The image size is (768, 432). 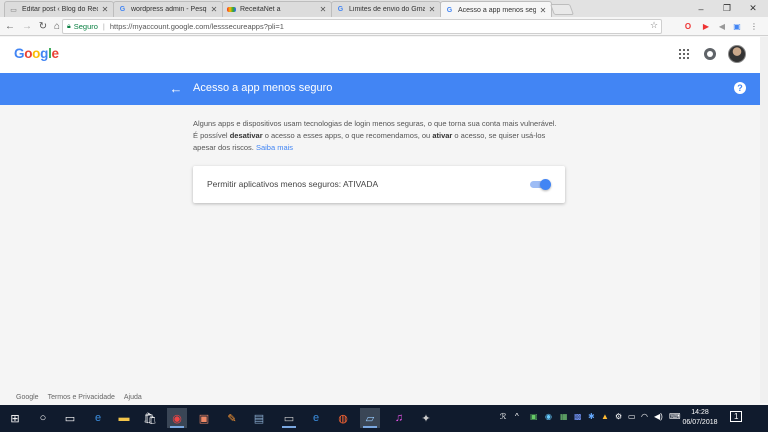 I want to click on file-explorer-icon: ▬, so click(x=124, y=418).